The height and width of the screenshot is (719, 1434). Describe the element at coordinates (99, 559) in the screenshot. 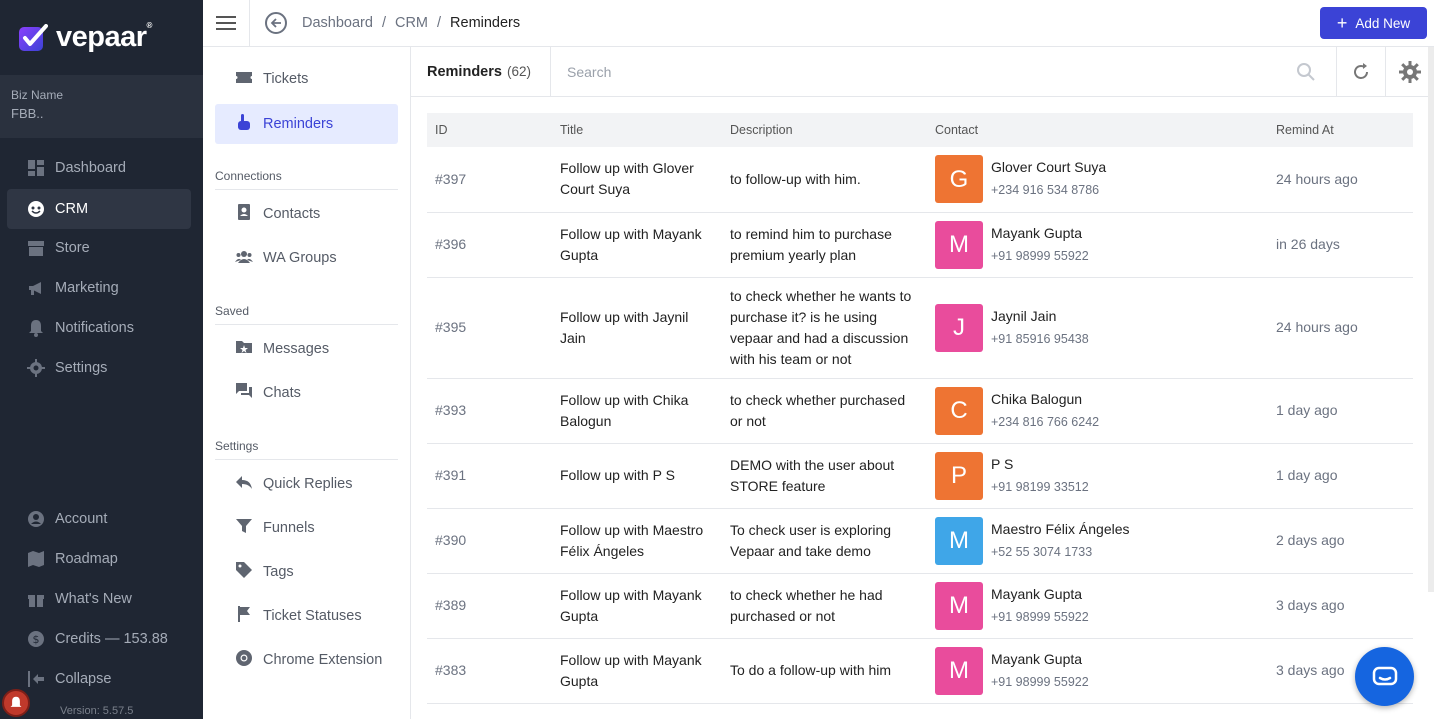

I see `nav-roadmap: Roadmap` at that location.